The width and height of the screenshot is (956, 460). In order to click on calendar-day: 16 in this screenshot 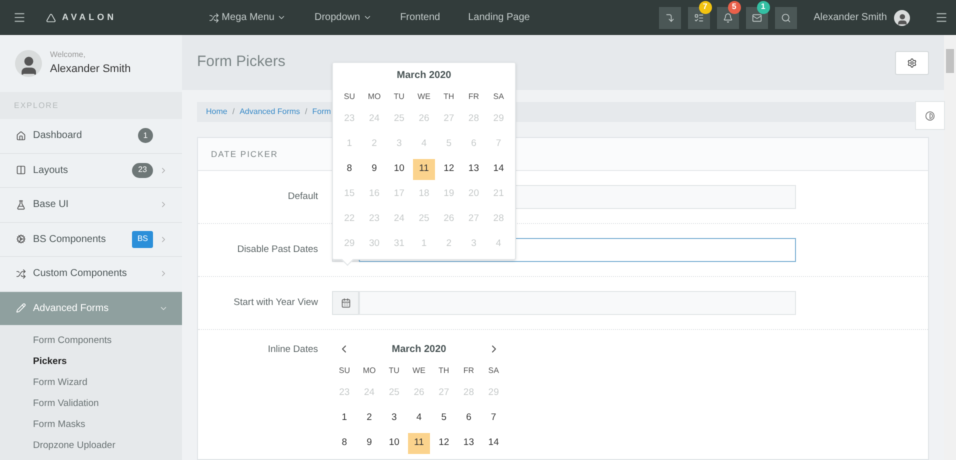, I will do `click(374, 194)`.